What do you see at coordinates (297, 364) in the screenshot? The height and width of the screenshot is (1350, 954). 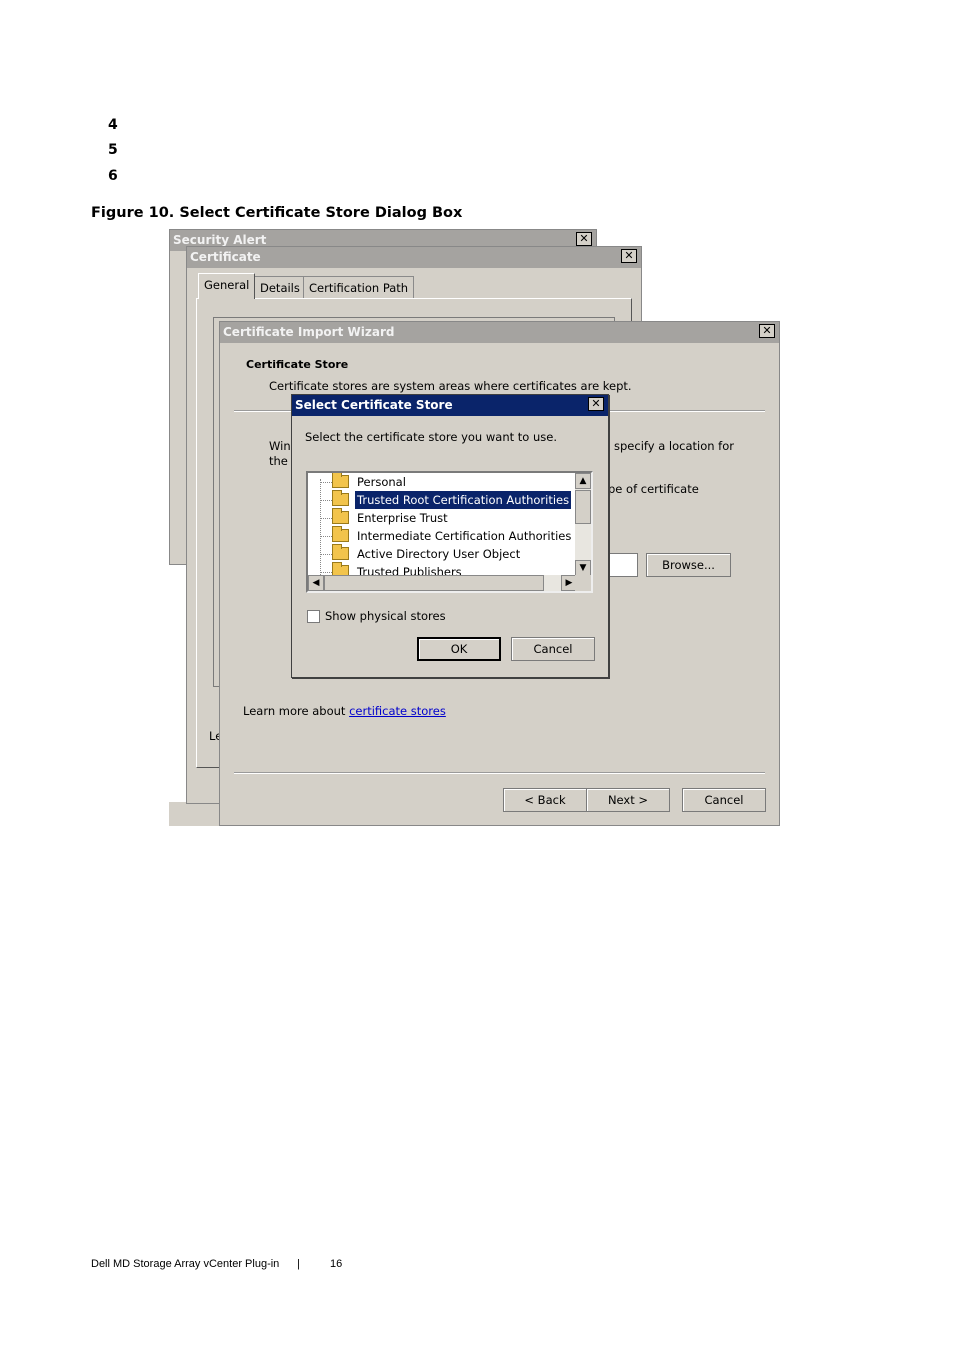 I see `wizard-heading: Certificate Store` at bounding box center [297, 364].